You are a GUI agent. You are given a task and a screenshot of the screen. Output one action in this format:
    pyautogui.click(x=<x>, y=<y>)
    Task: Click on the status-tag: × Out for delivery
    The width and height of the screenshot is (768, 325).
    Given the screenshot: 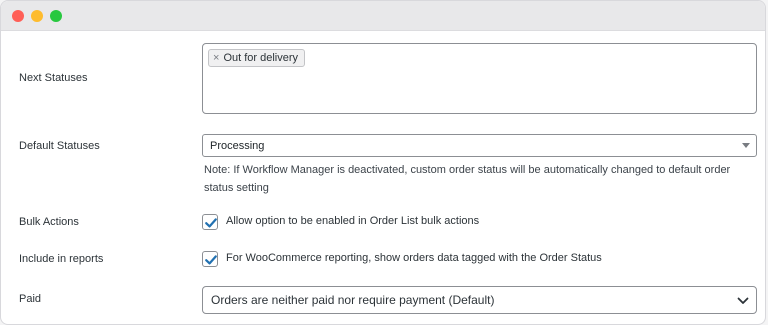 What is the action you would take?
    pyautogui.click(x=257, y=58)
    